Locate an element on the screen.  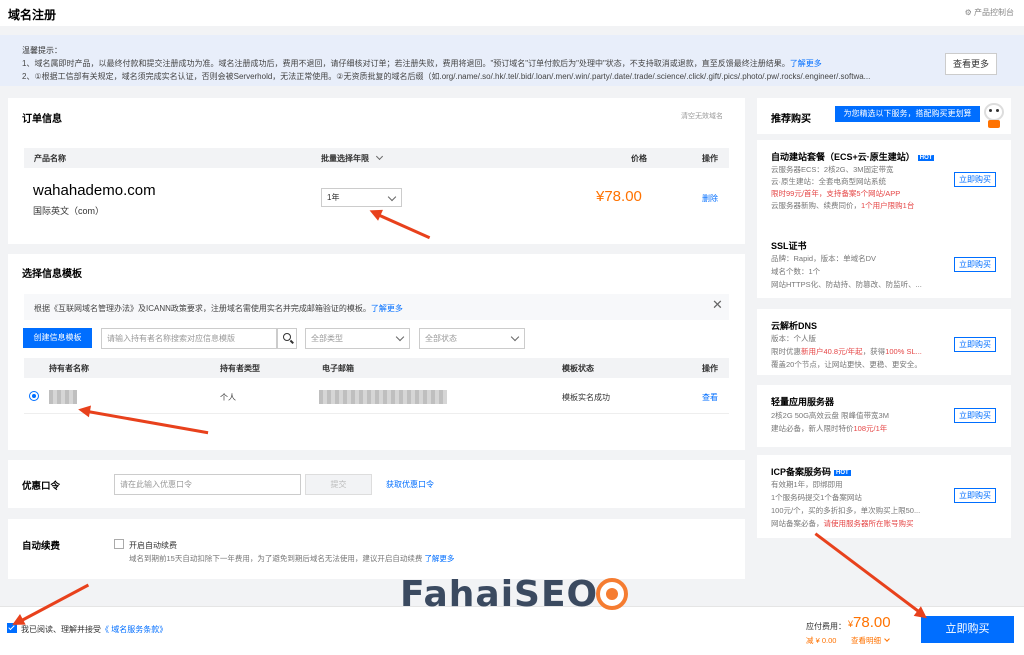
template-radio is located at coordinates (34, 396).